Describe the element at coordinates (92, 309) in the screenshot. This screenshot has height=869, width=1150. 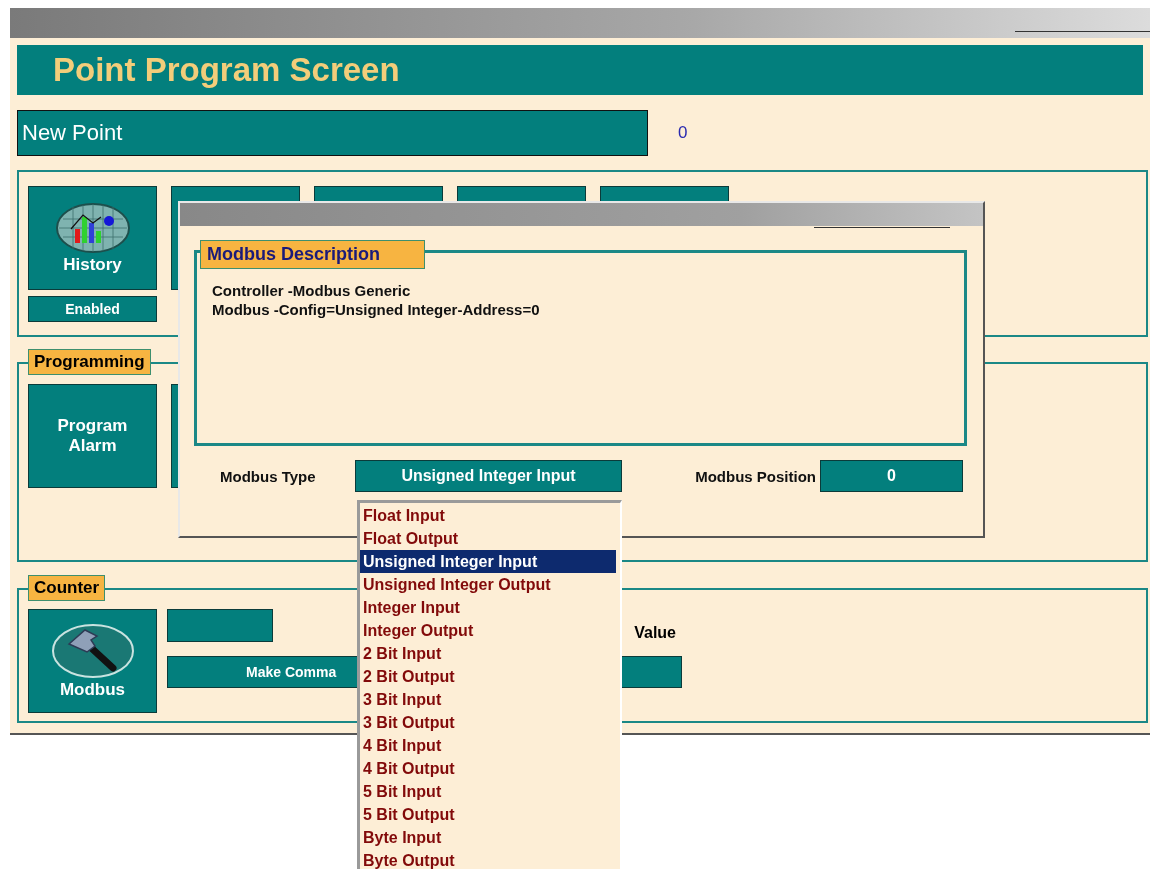
I see `history-status: Enabled` at that location.